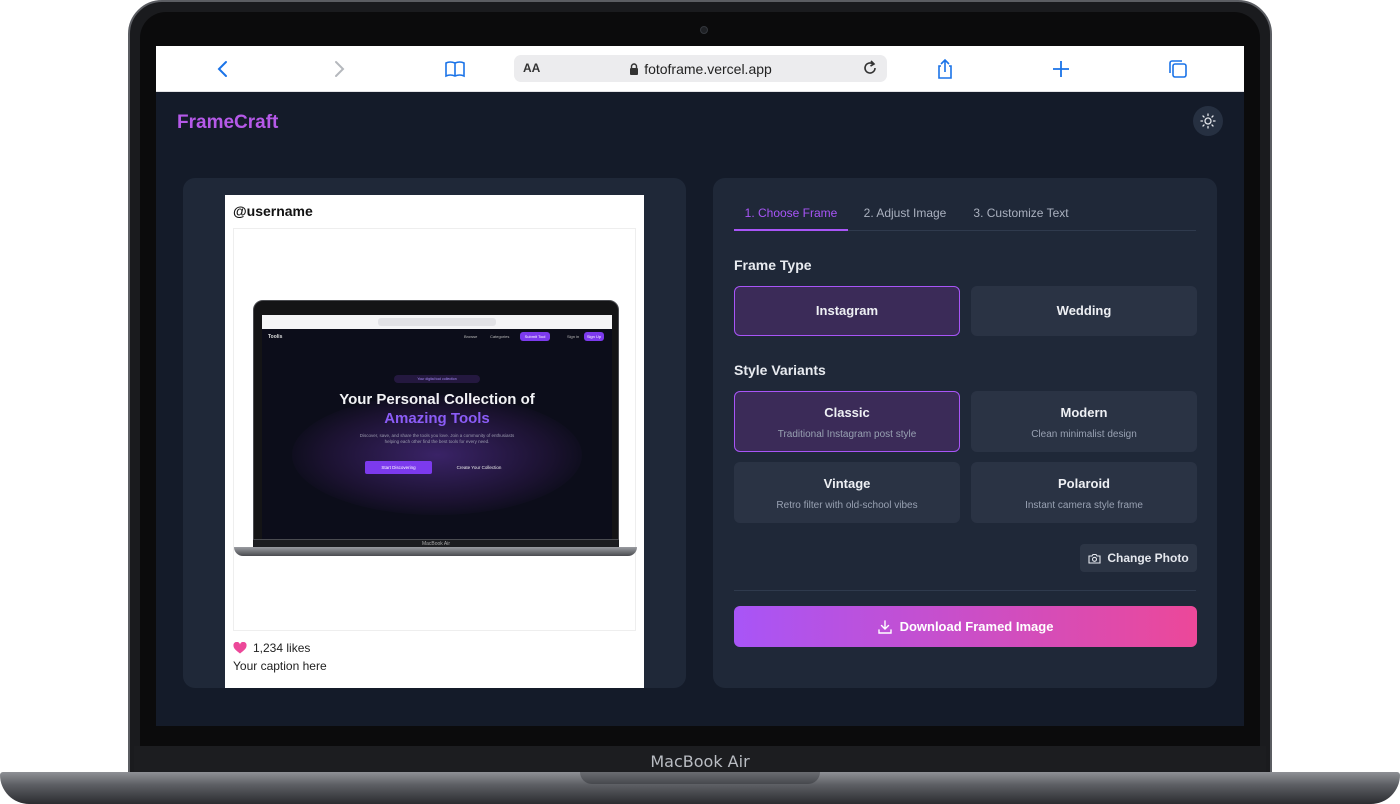 This screenshot has width=1400, height=804. What do you see at coordinates (227, 123) in the screenshot?
I see `brand-logo: FrameCraft` at bounding box center [227, 123].